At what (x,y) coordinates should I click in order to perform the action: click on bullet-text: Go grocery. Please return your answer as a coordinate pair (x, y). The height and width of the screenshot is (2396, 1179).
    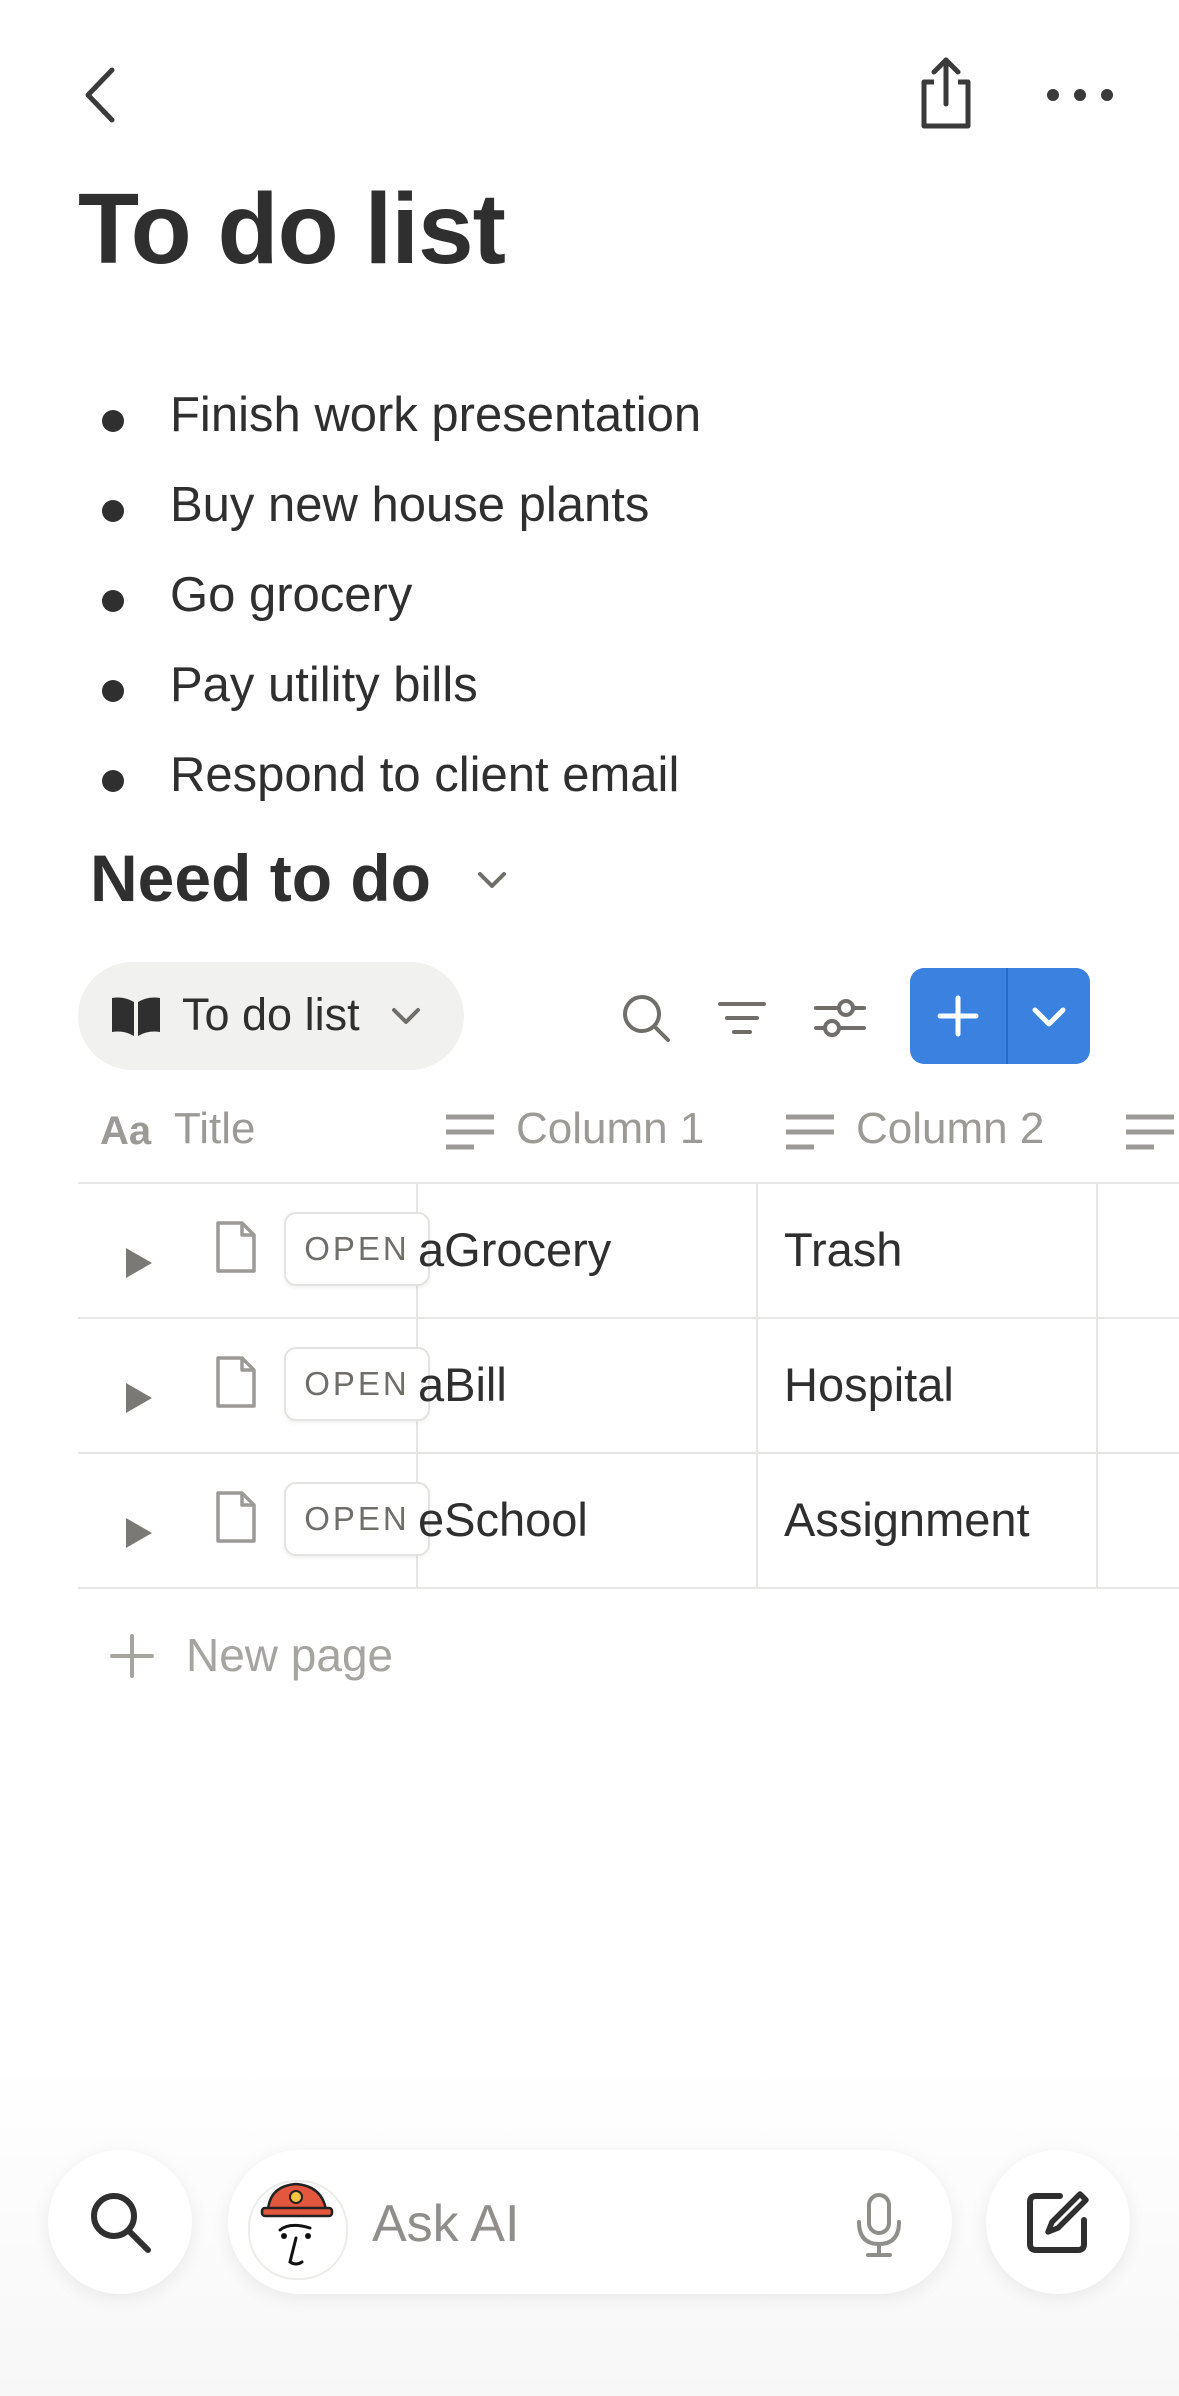
    Looking at the image, I should click on (291, 595).